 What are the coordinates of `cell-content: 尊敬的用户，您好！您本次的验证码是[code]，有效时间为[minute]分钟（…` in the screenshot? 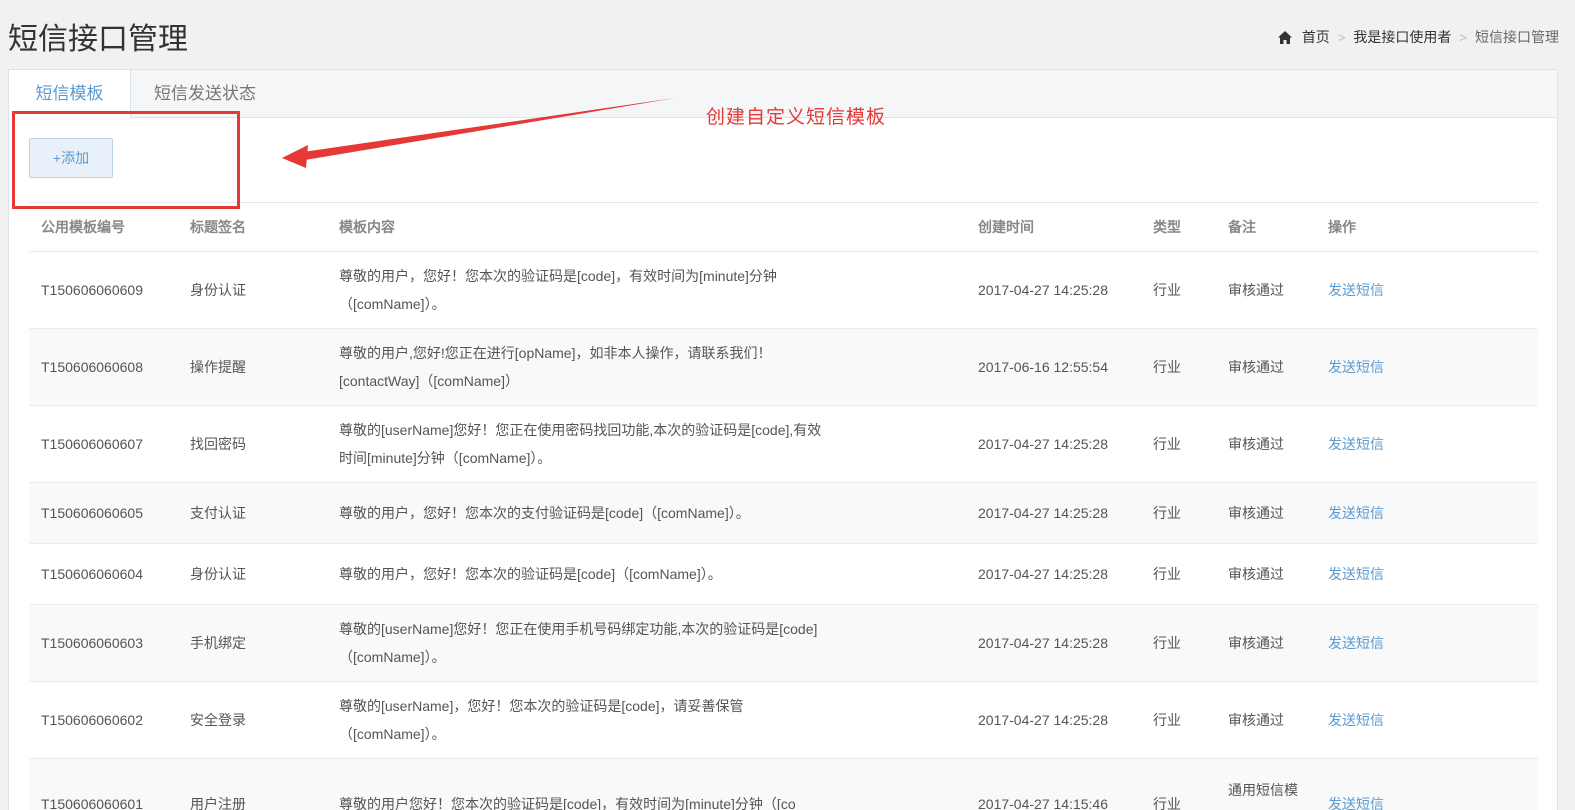 It's located at (646, 290).